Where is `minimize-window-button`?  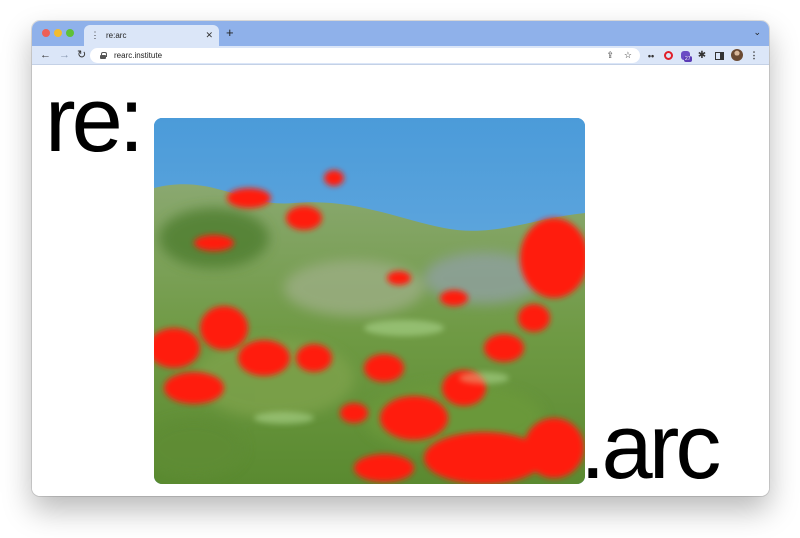
minimize-window-button is located at coordinates (58, 33).